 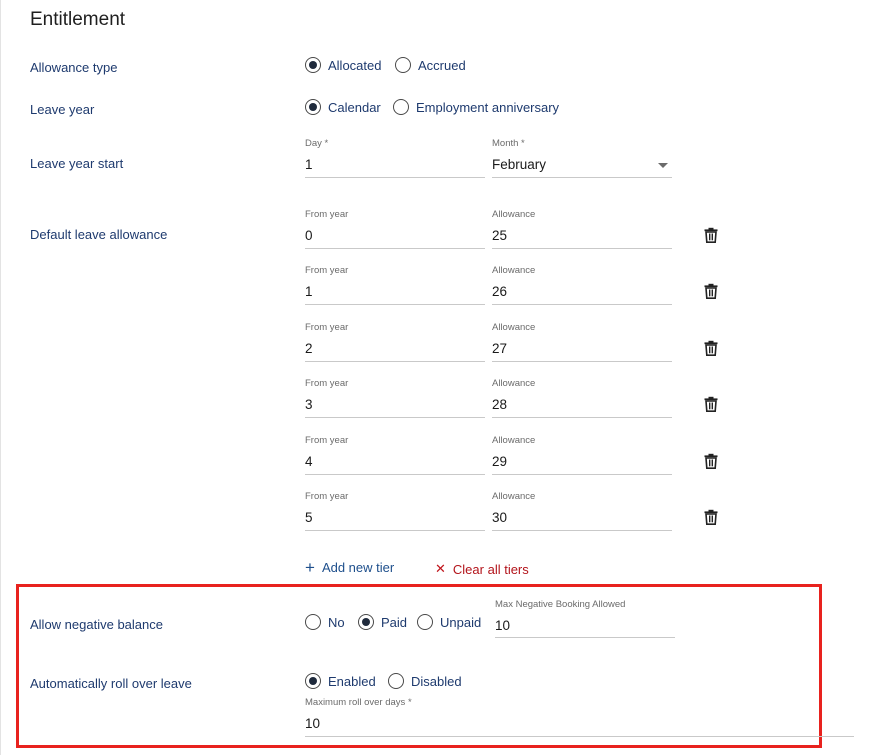 What do you see at coordinates (325, 622) in the screenshot?
I see `radio-no: No` at bounding box center [325, 622].